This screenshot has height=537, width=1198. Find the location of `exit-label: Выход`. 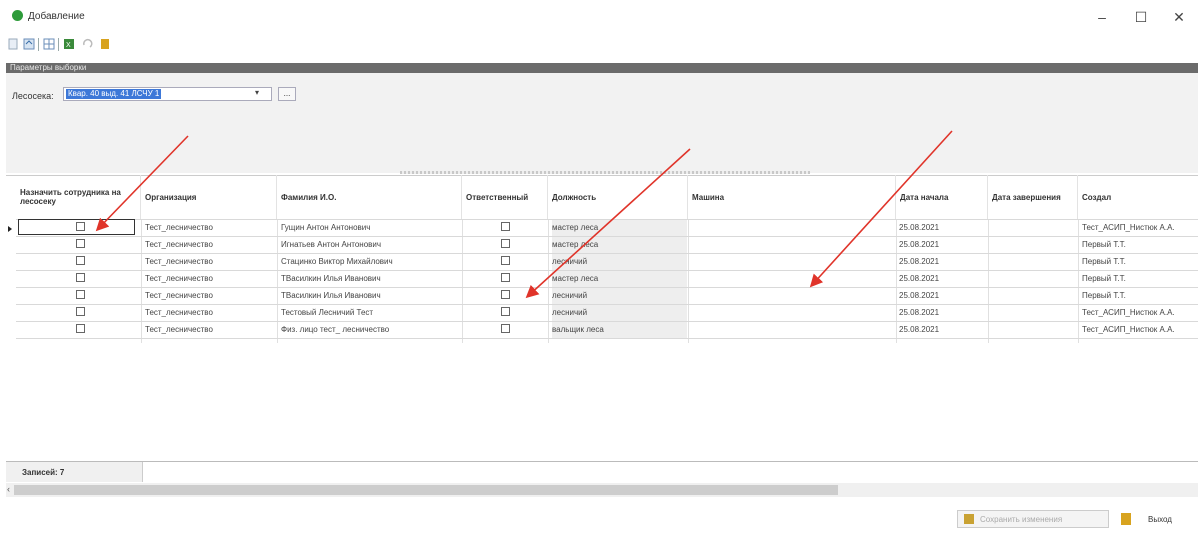

exit-label: Выход is located at coordinates (1160, 519).